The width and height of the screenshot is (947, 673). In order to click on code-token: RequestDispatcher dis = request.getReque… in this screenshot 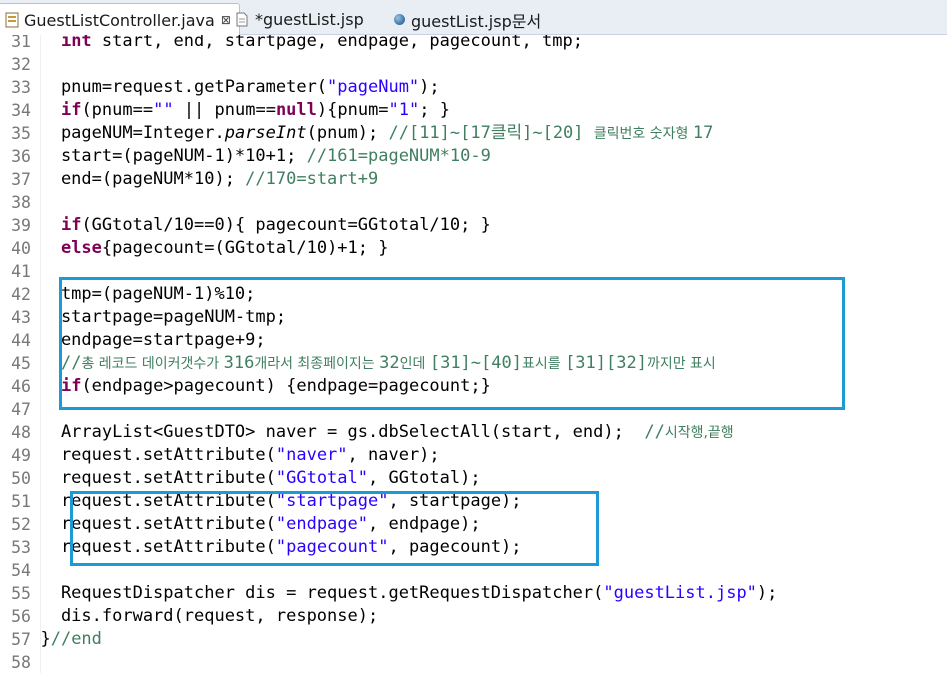, I will do `click(312, 593)`.